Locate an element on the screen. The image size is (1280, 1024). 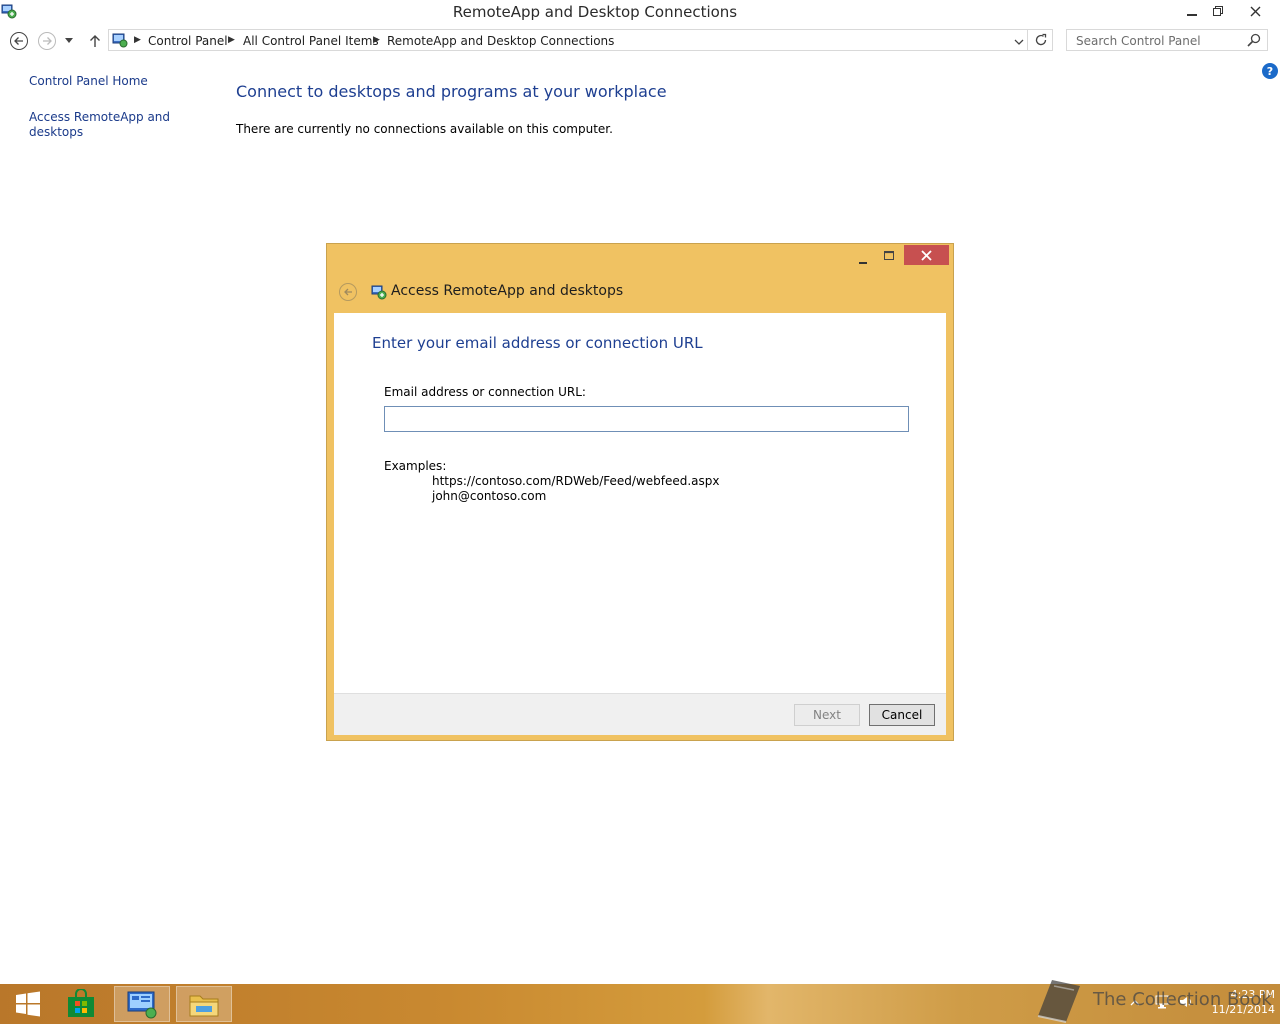
refresh-icon is located at coordinates (1041, 41).